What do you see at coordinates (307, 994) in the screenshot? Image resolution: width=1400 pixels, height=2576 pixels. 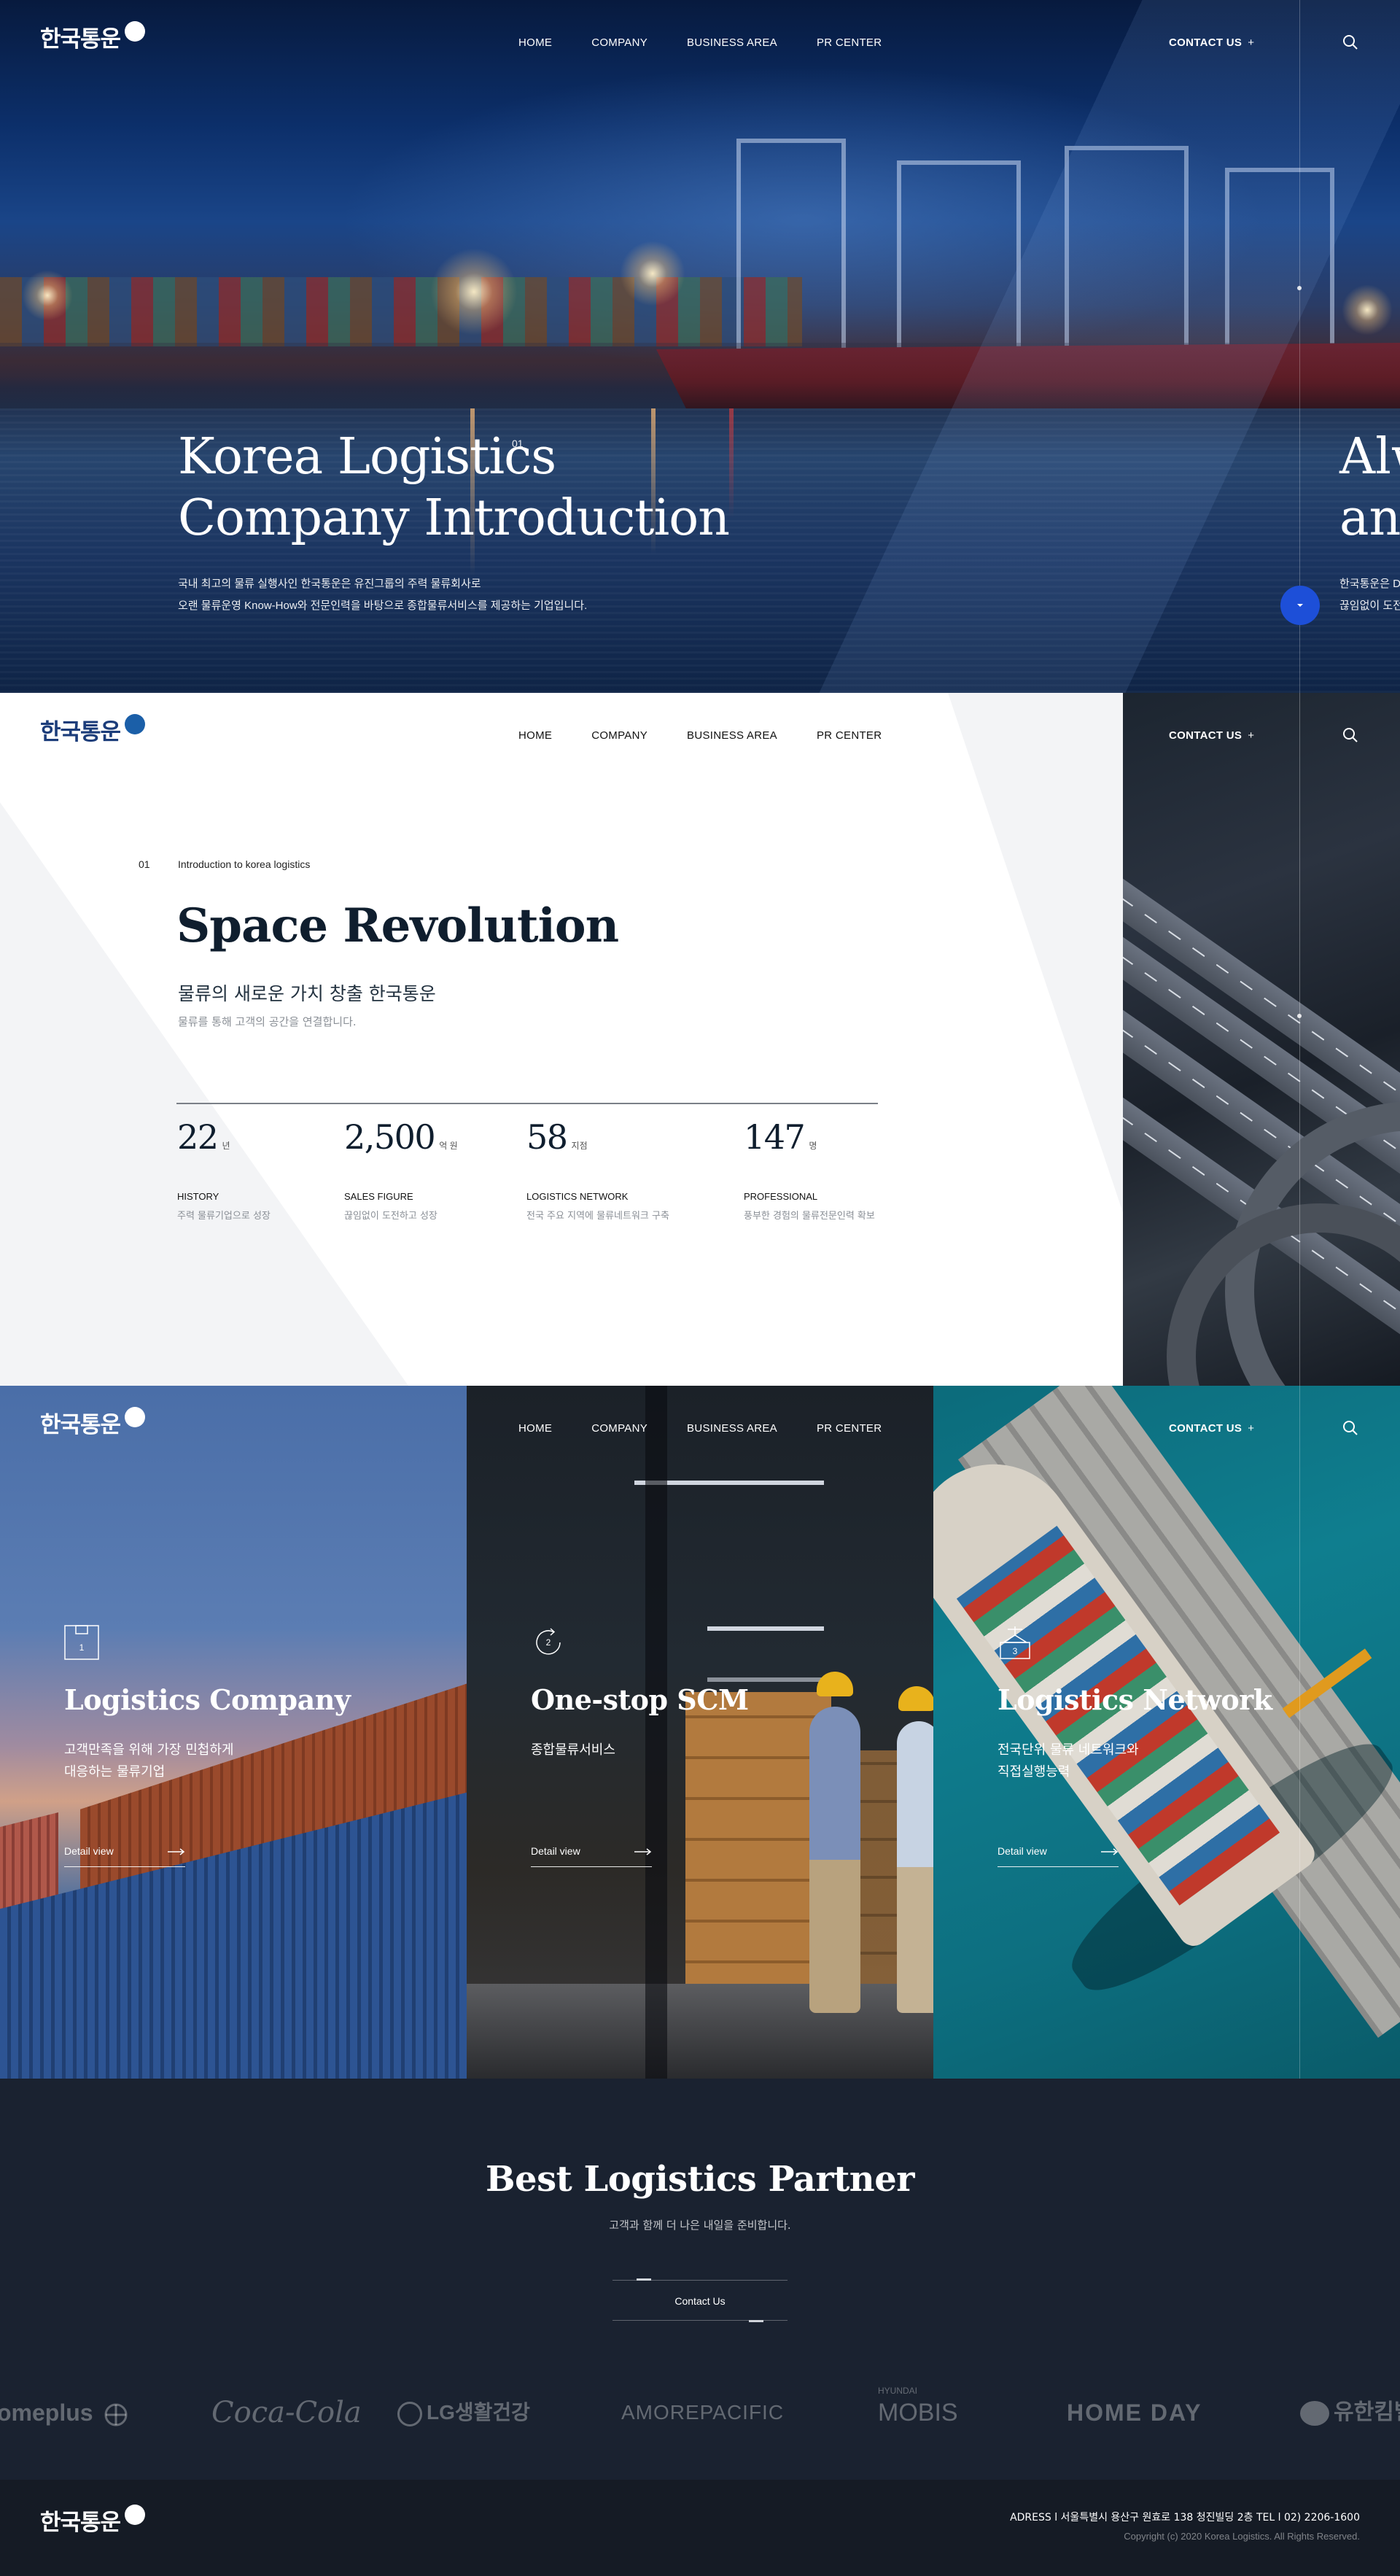 I see `section-ko-title: 물류의 새로운 가치 창출 한국통운` at bounding box center [307, 994].